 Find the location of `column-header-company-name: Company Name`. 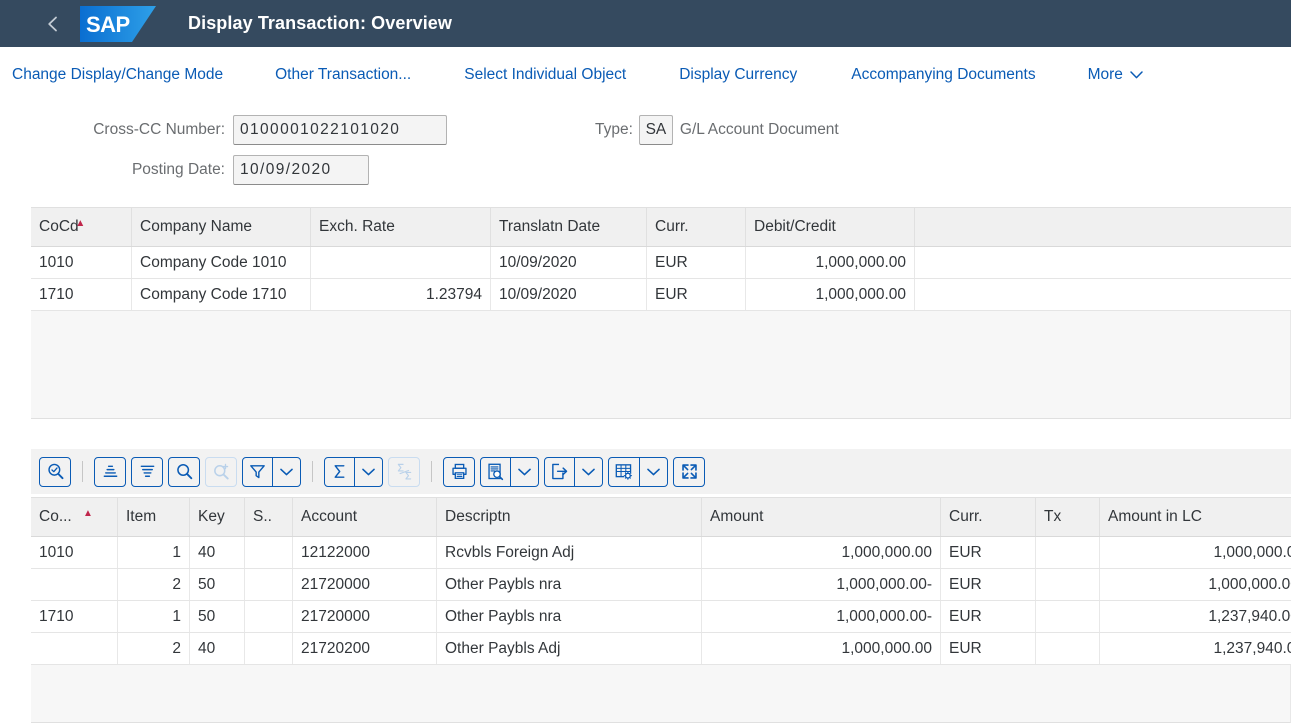

column-header-company-name: Company Name is located at coordinates (221, 227).